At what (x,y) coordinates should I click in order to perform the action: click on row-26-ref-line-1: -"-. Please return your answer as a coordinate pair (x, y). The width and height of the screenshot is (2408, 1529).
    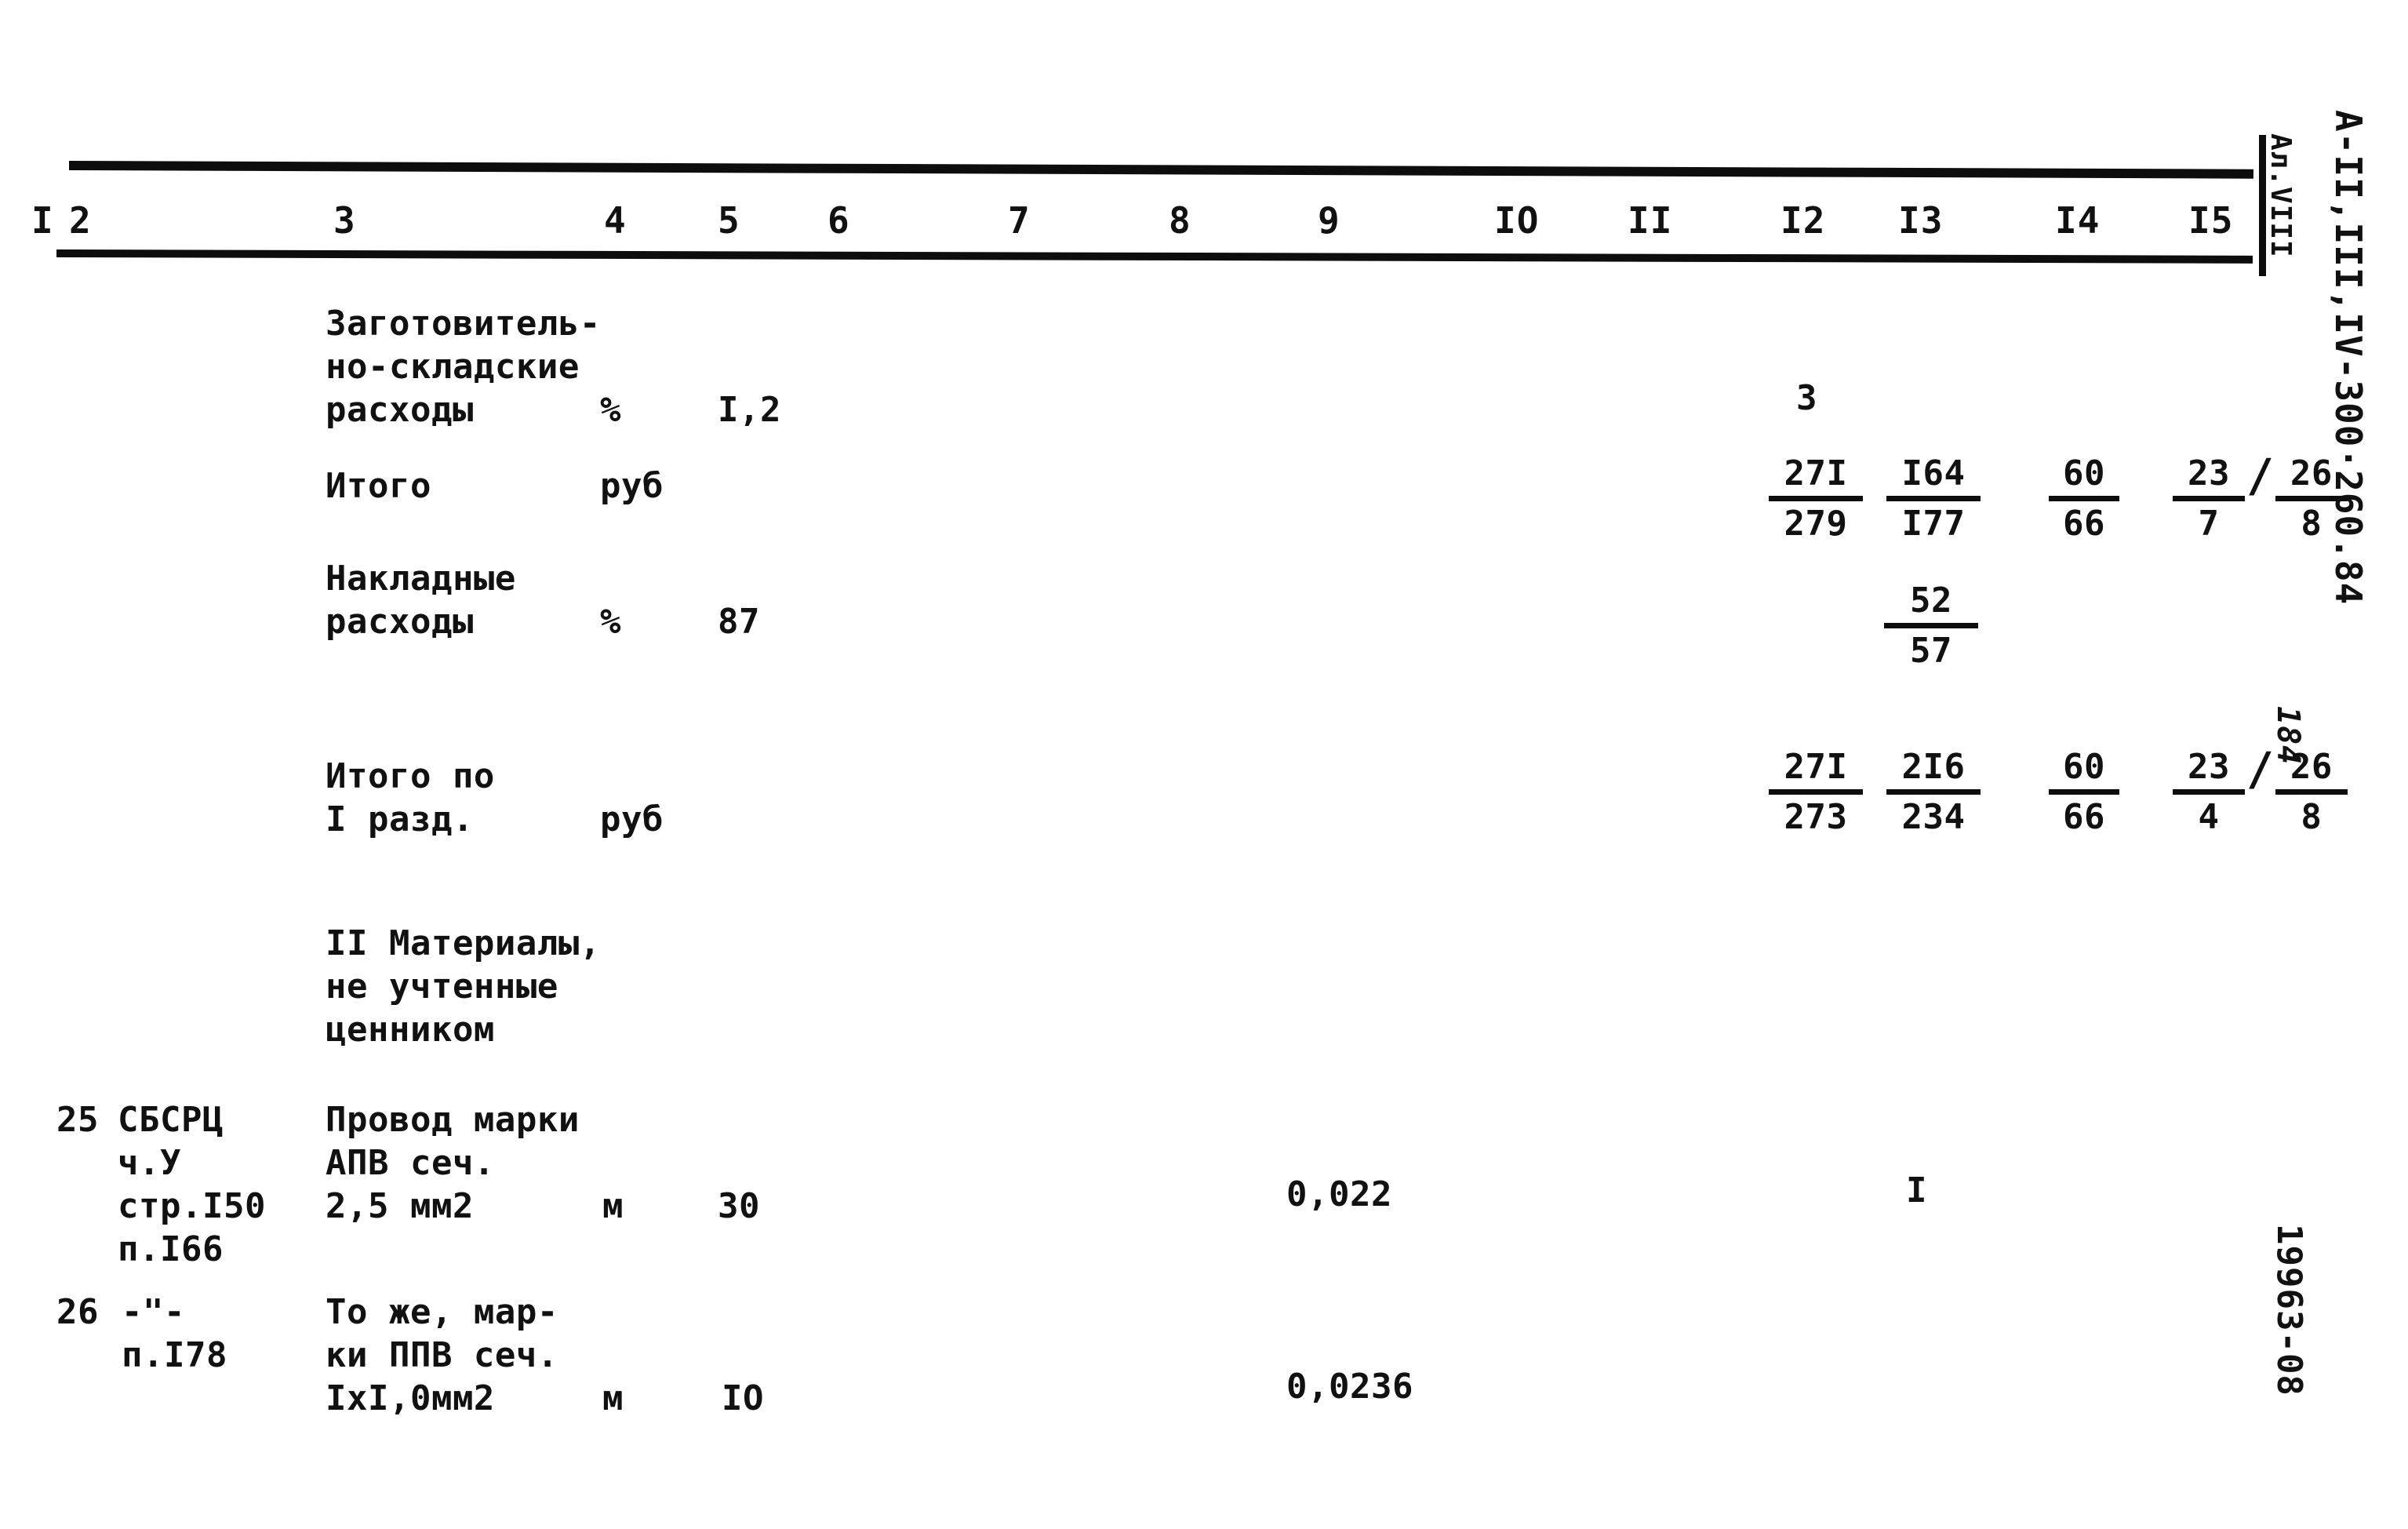
    Looking at the image, I should click on (153, 1312).